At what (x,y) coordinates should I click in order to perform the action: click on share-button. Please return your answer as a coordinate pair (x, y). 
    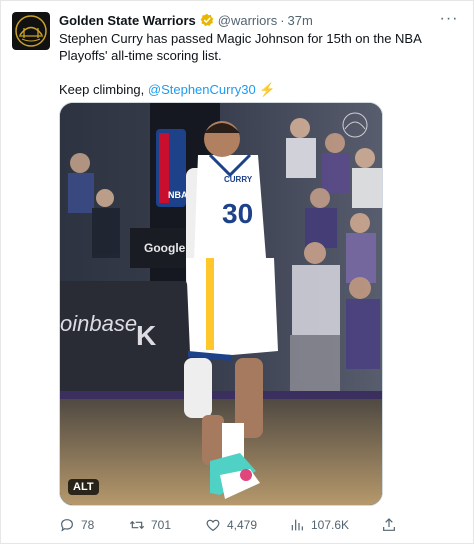
    Looking at the image, I should click on (392, 525).